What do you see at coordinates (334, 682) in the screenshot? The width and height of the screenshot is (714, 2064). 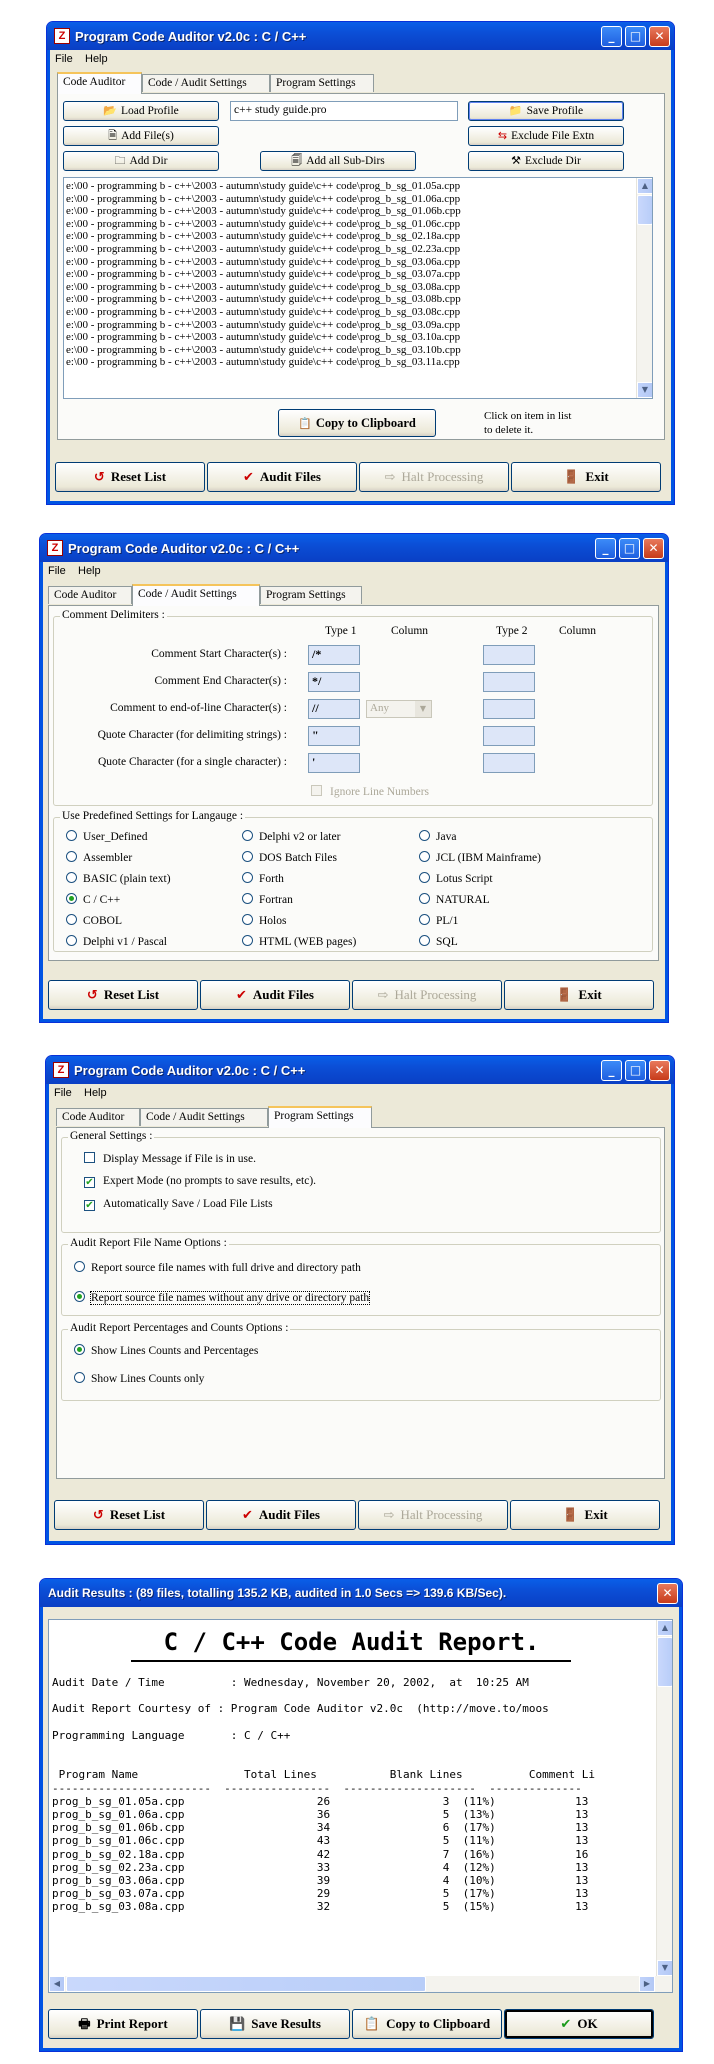 I see `comment-end-type1-field: */` at bounding box center [334, 682].